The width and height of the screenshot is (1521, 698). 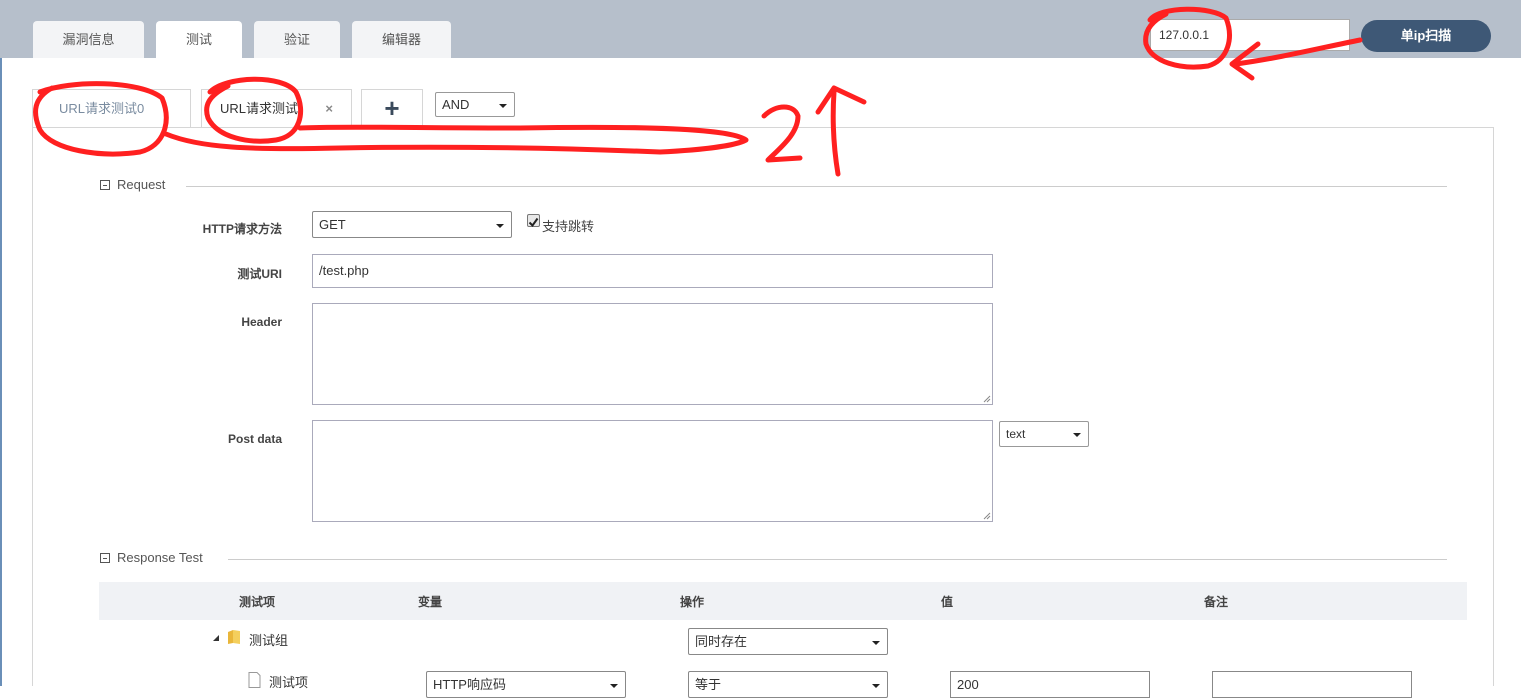 I want to click on column-header-variable: 变量, so click(x=430, y=602).